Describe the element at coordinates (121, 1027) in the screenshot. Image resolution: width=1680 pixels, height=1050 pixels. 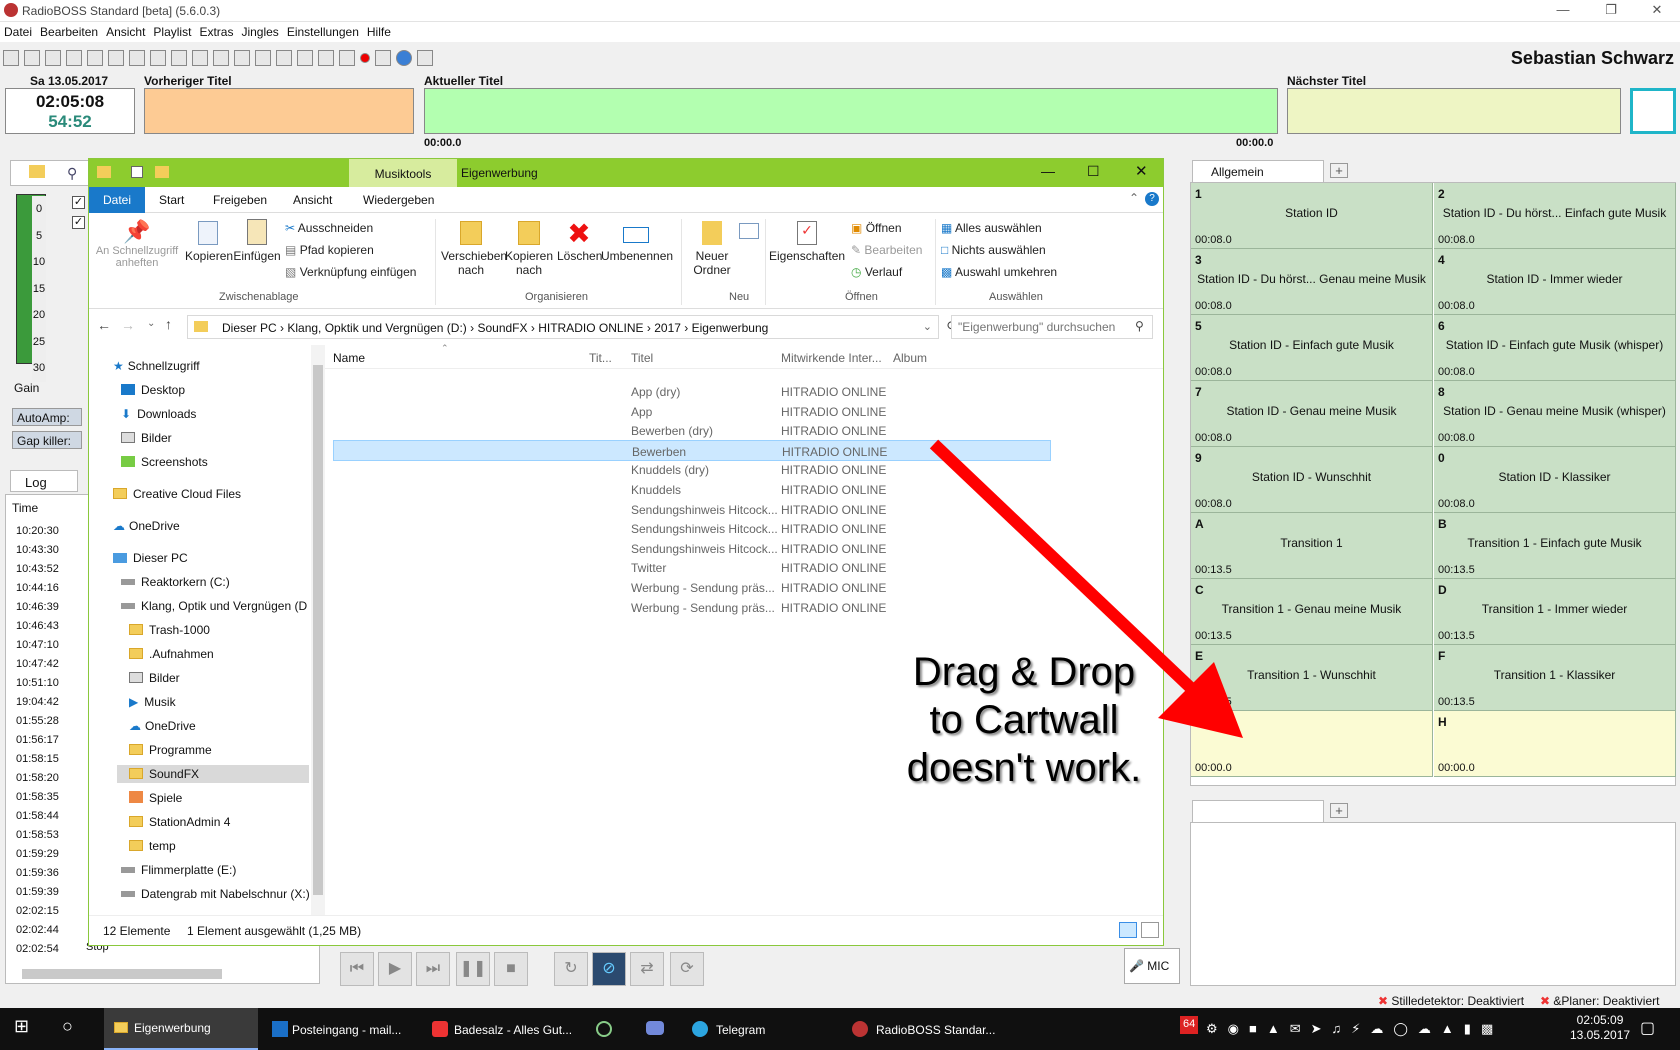
I see `taskbar-folder-icon` at that location.